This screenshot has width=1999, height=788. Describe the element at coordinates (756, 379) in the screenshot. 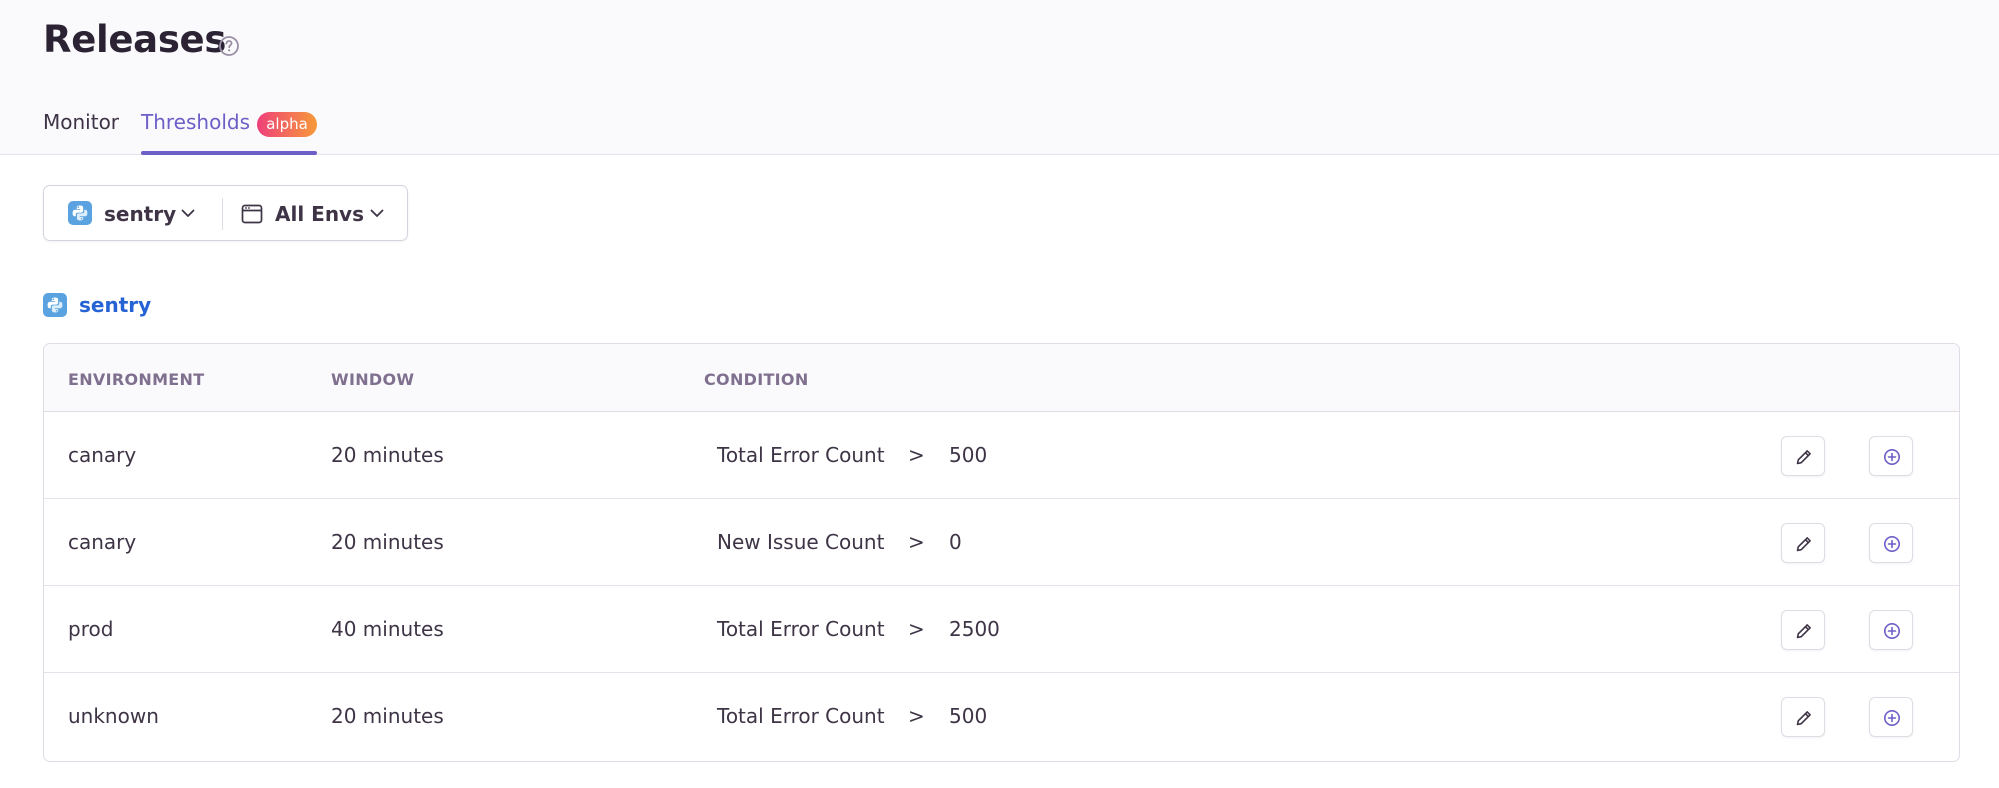

I see `column-header-condition: CONDITION` at that location.